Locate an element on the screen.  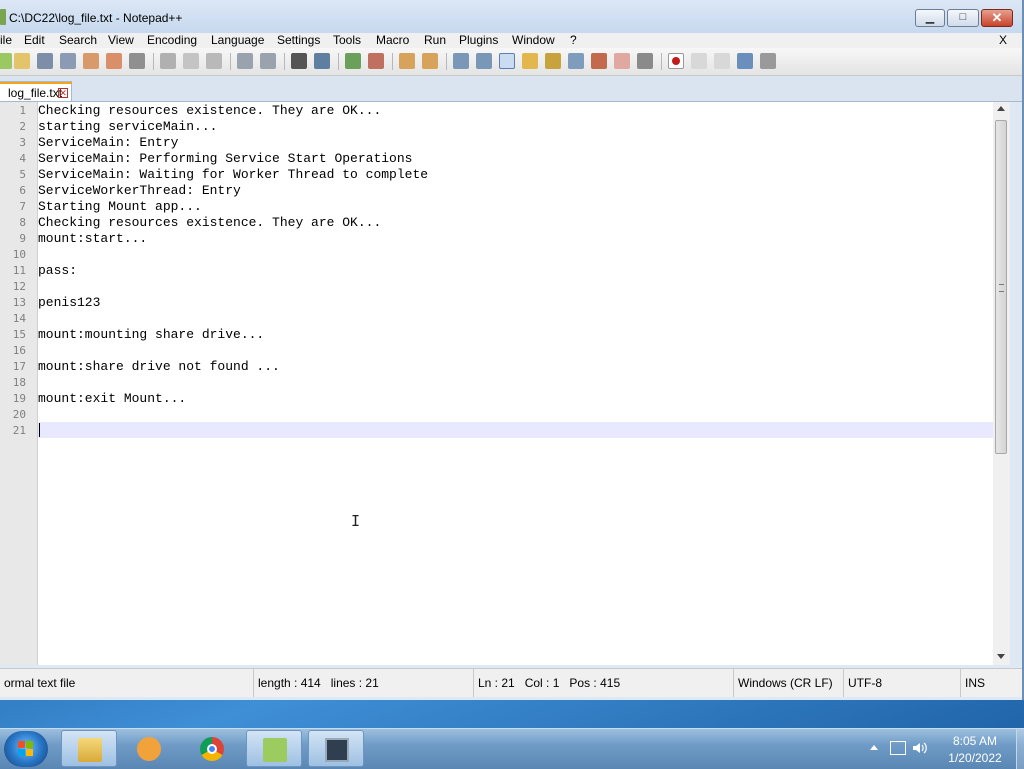
network-icon is located at coordinates (898, 748).